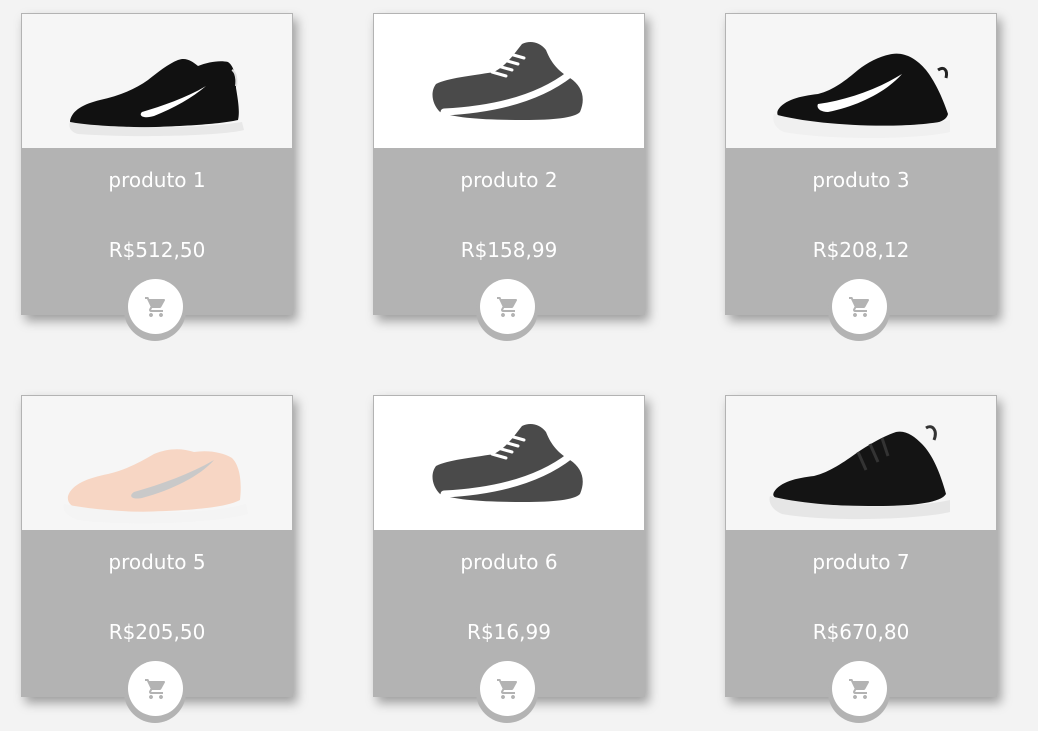 This screenshot has width=1038, height=731. Describe the element at coordinates (509, 250) in the screenshot. I see `product-price: R$158,99` at that location.